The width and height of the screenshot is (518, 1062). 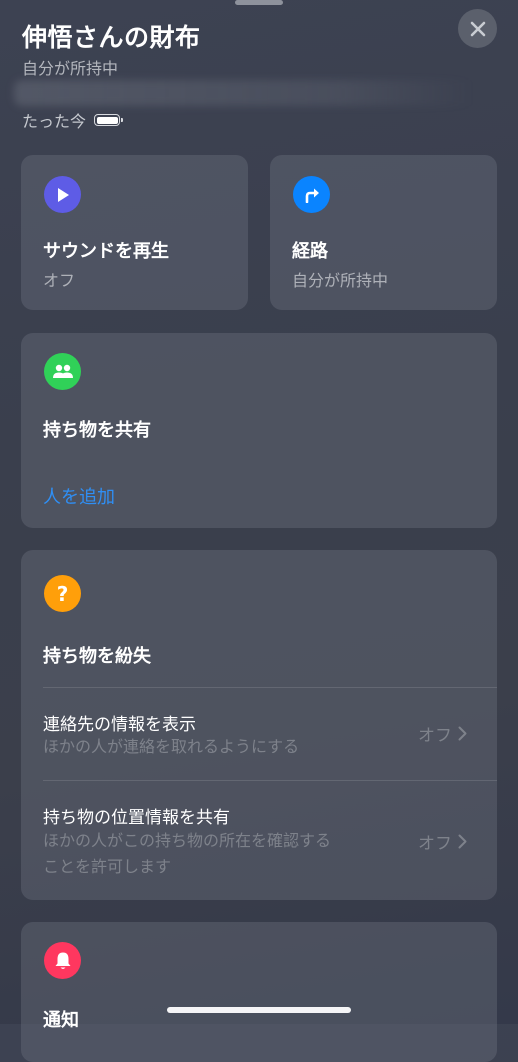 I want to click on lost-item-label: 持ち物を紛失, so click(x=97, y=655).